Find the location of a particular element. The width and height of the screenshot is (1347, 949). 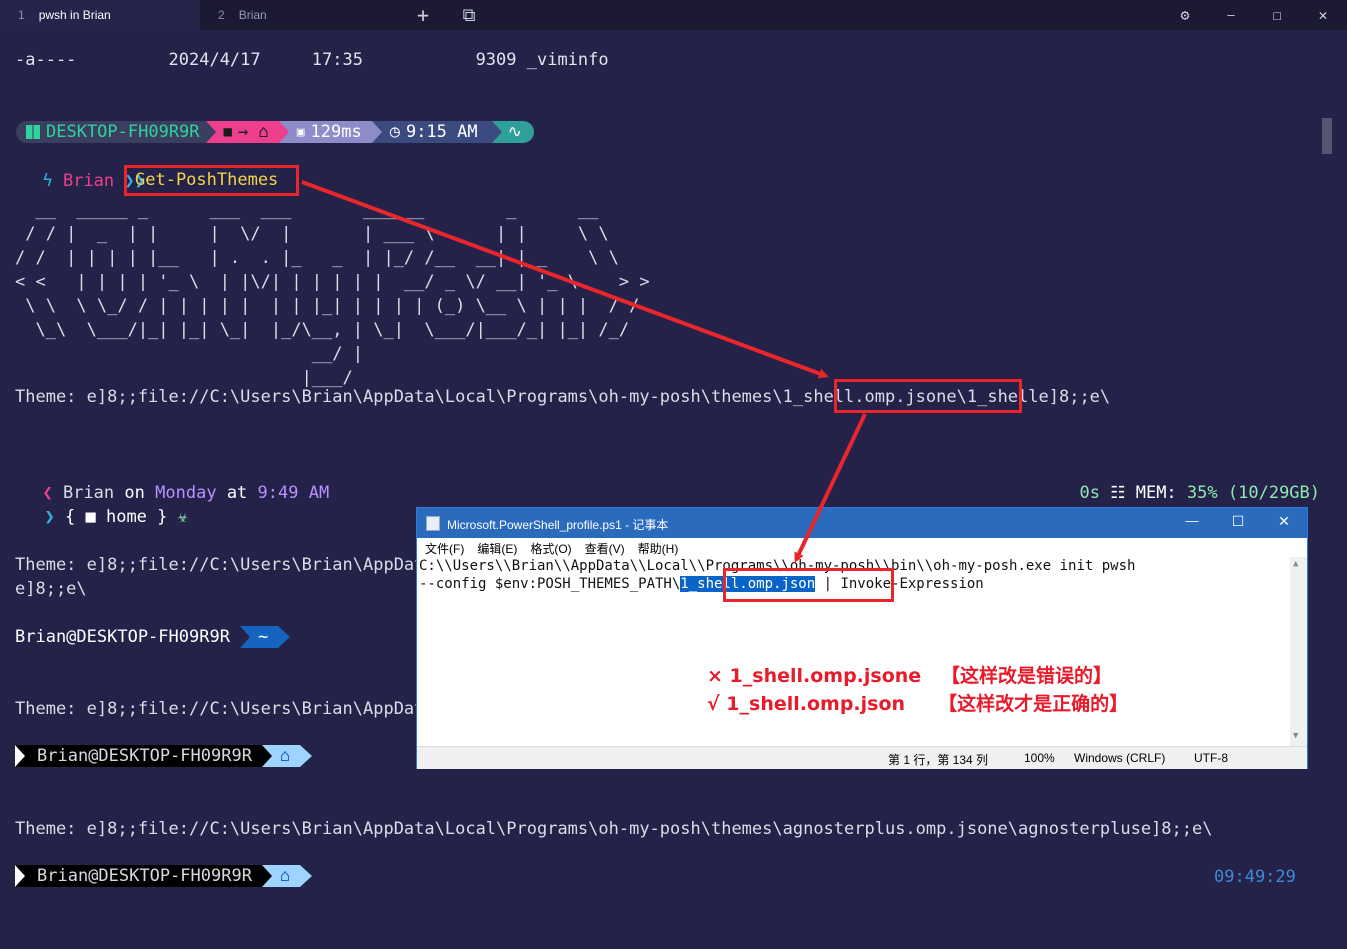

arrow-command-to-theme is located at coordinates (565, 279).